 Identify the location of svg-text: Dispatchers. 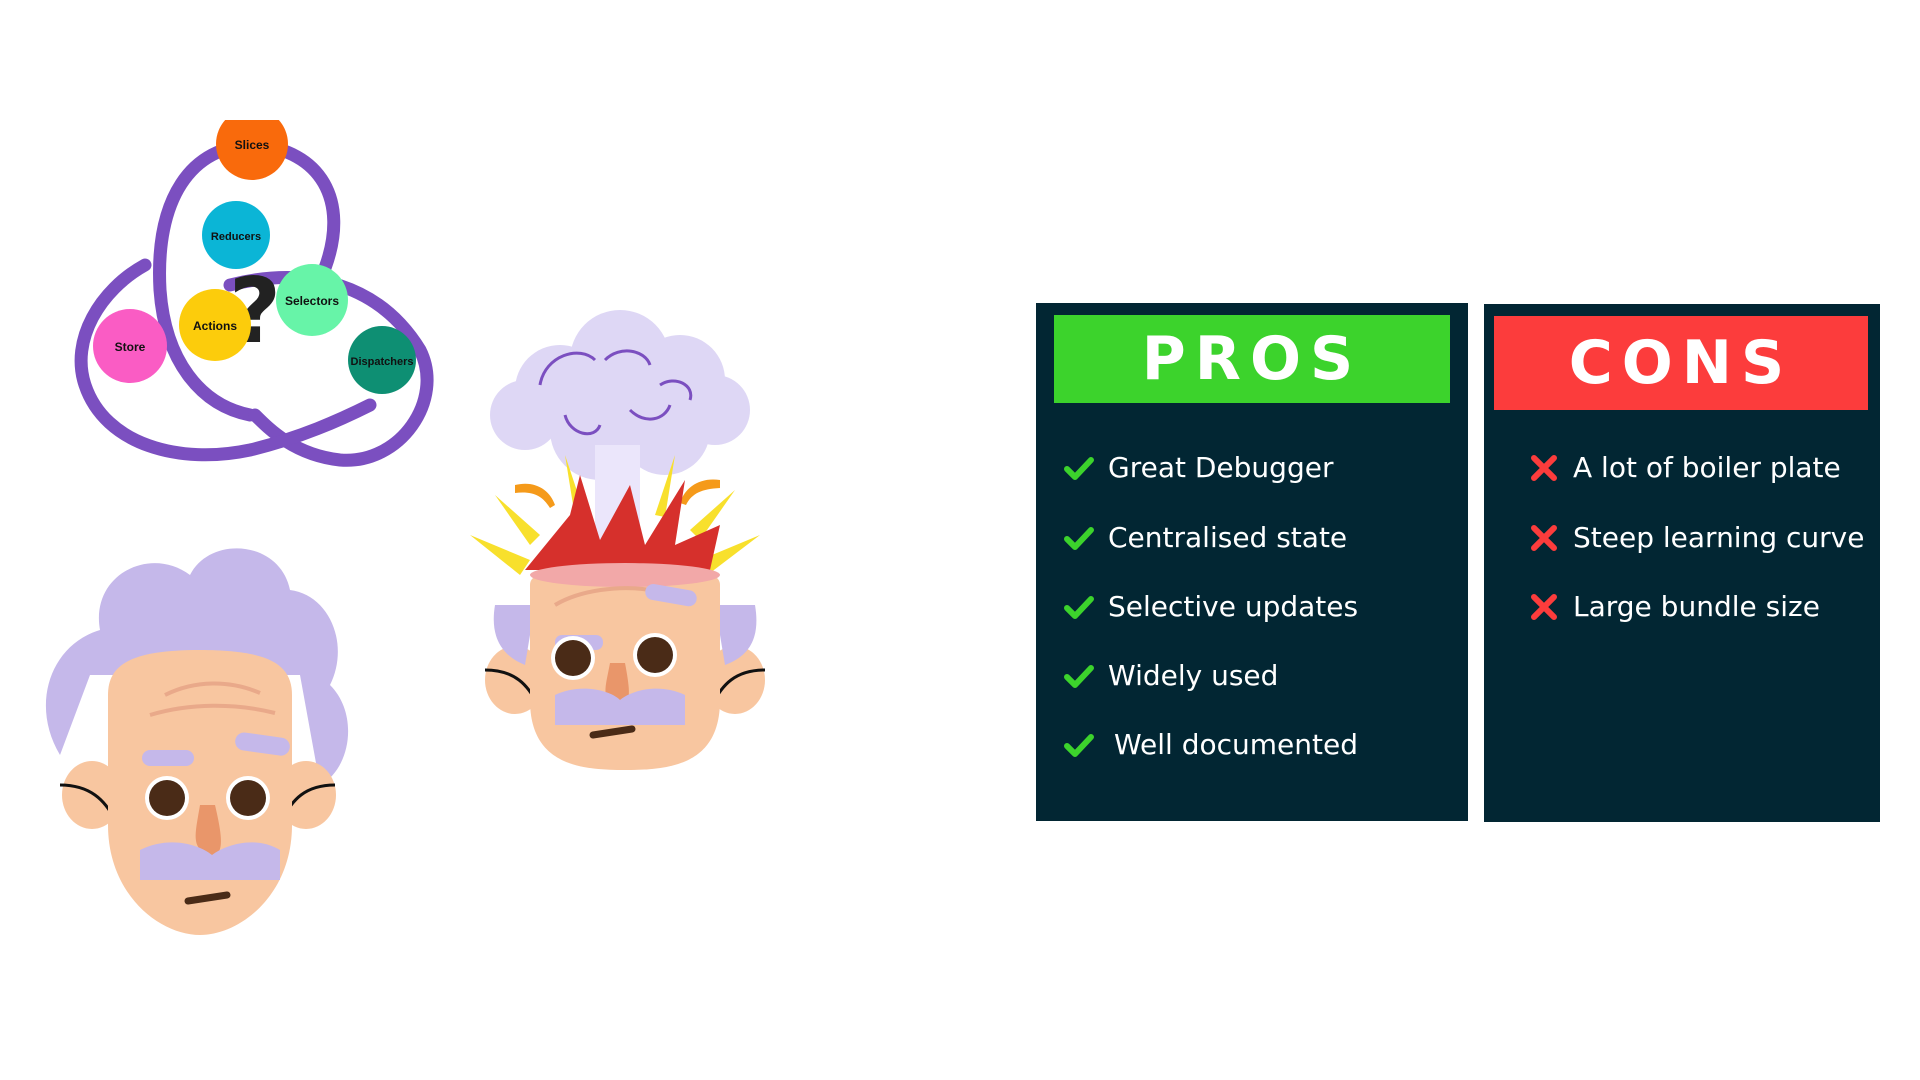
(382, 362).